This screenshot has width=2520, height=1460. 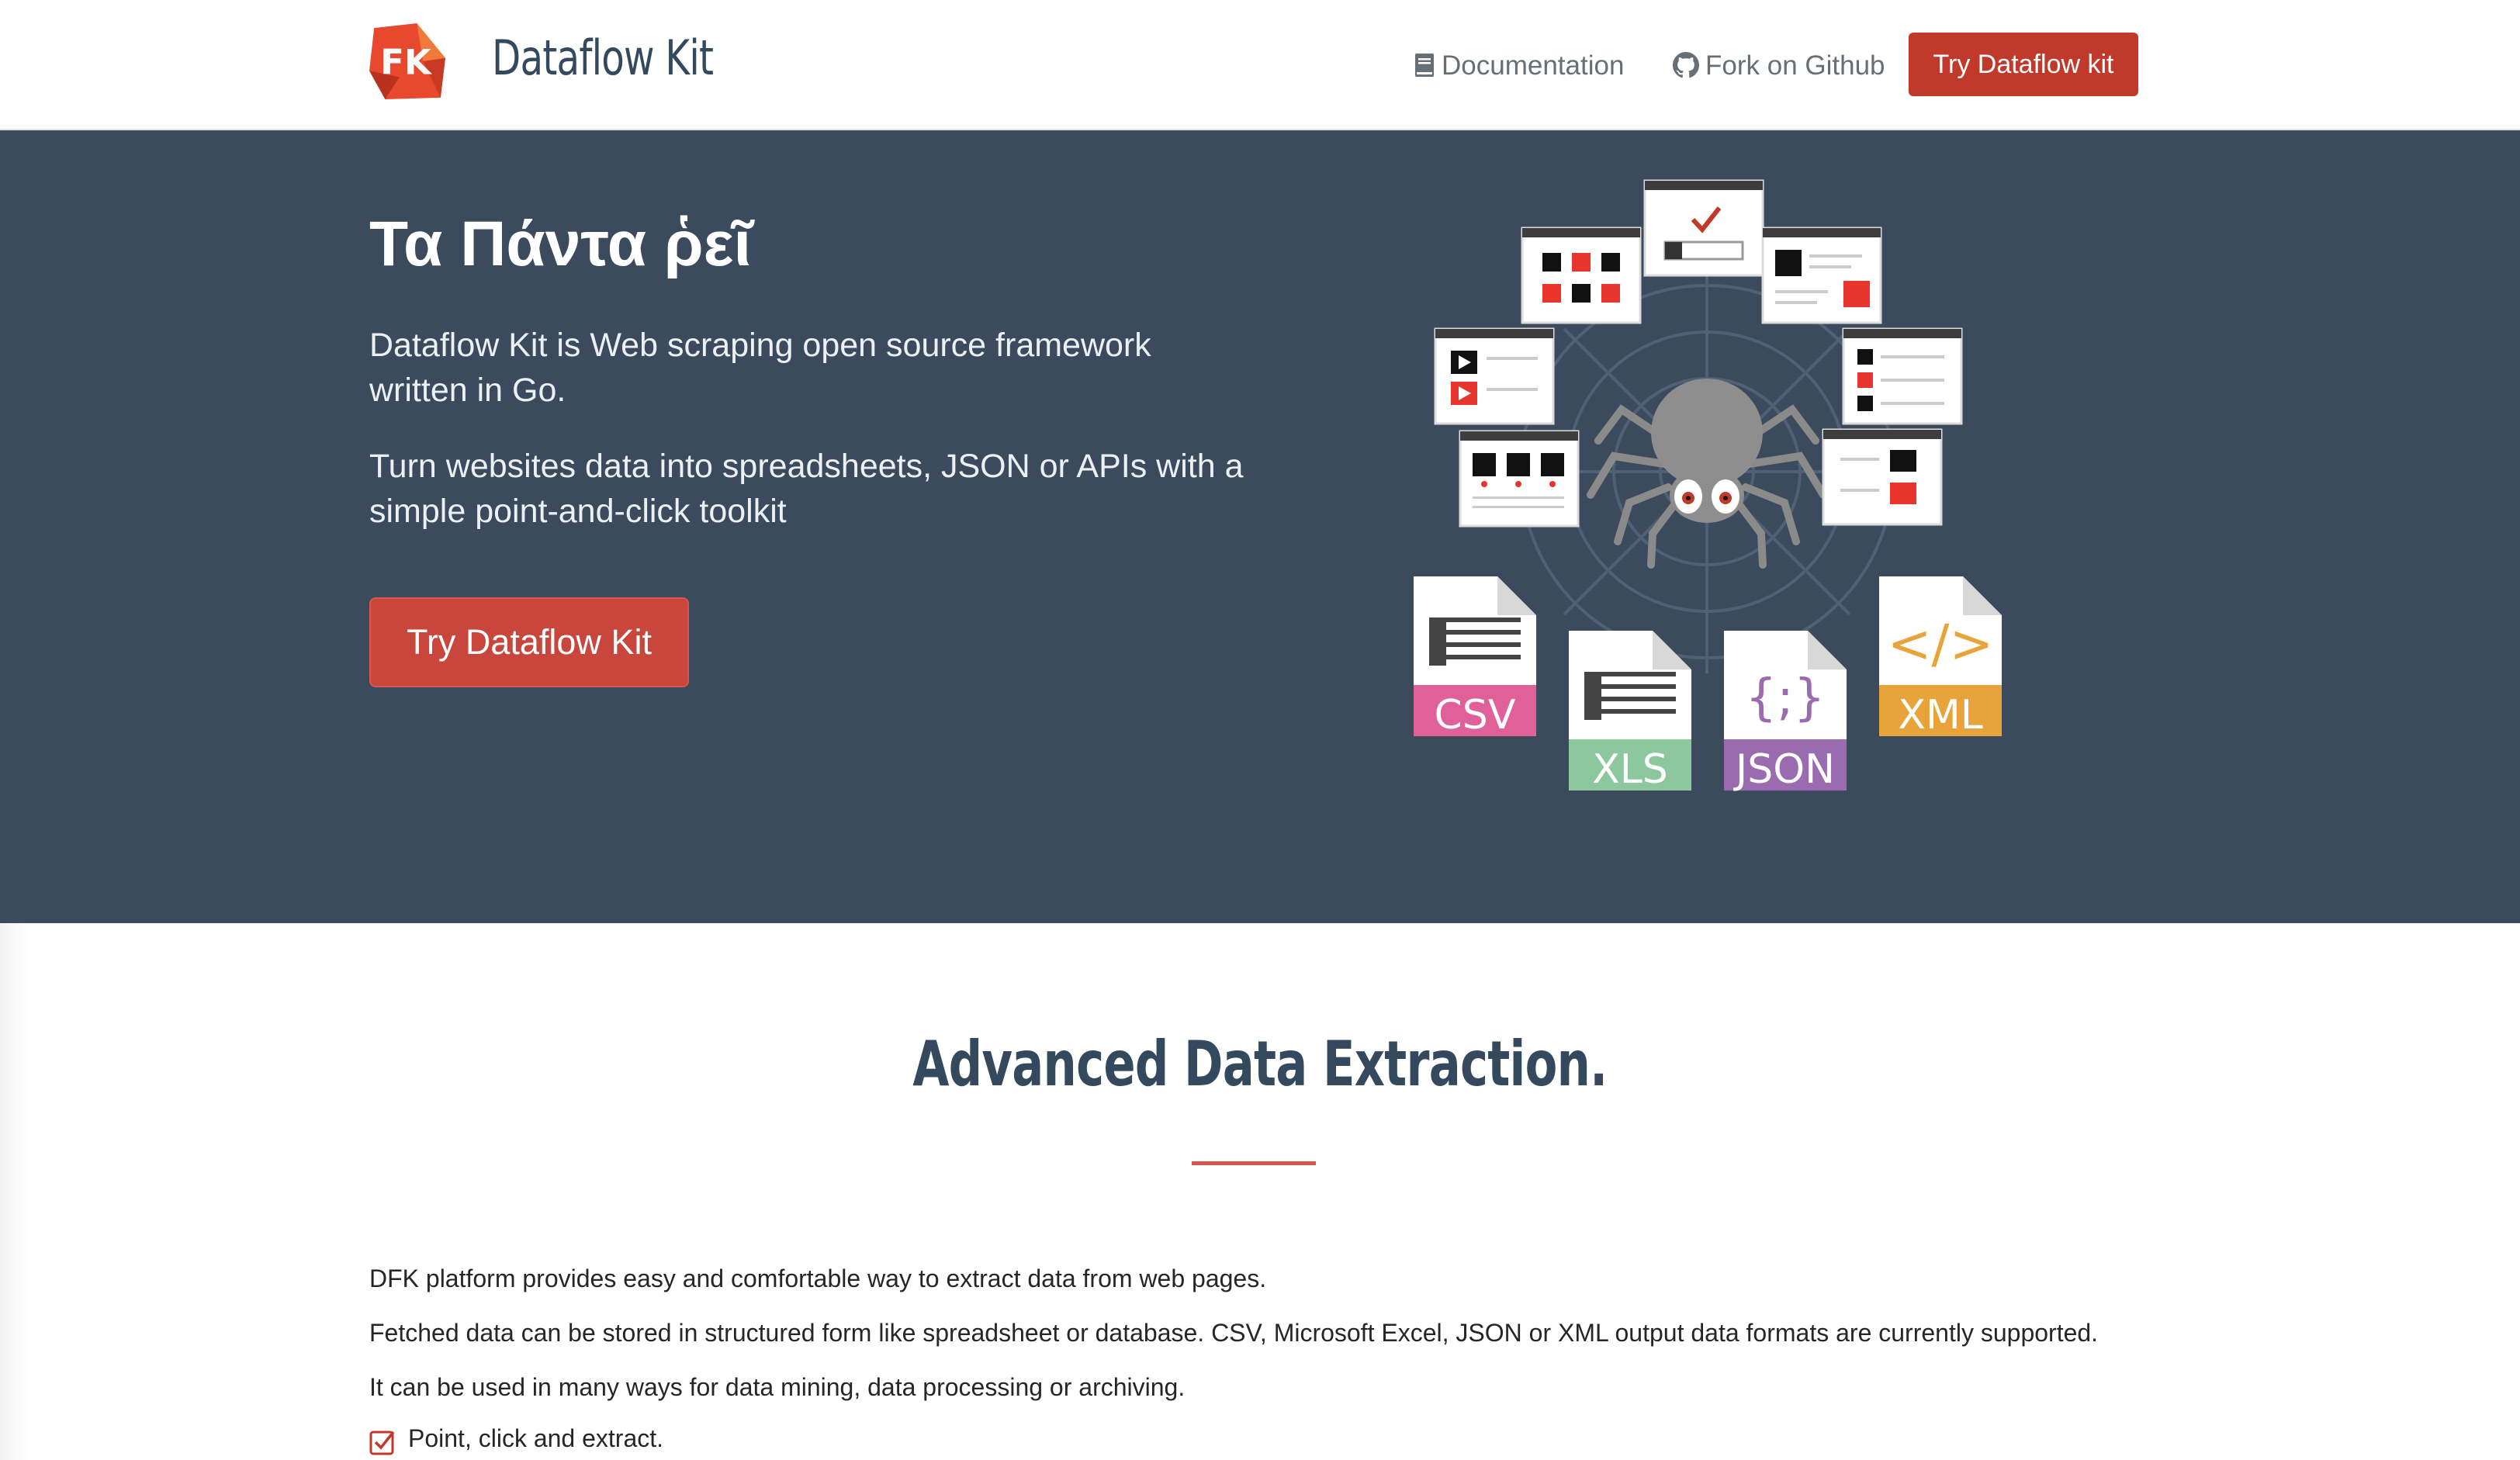 What do you see at coordinates (603, 58) in the screenshot?
I see `brand-name: Dataflow Kit` at bounding box center [603, 58].